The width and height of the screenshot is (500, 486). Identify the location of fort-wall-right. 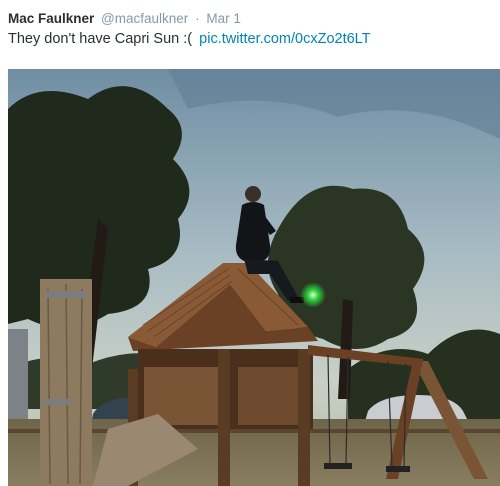
(273, 396).